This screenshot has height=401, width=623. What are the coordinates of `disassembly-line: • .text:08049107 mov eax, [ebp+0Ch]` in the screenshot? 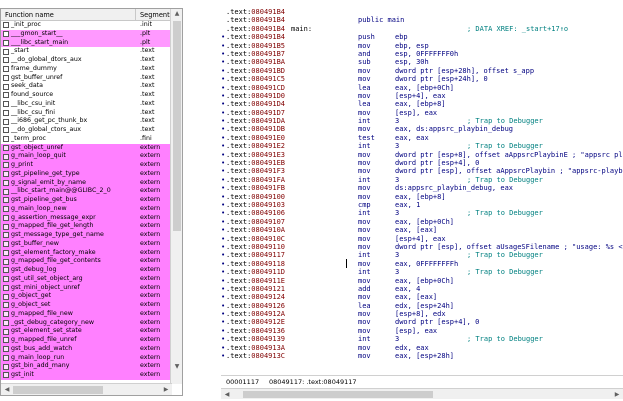 It's located at (422, 222).